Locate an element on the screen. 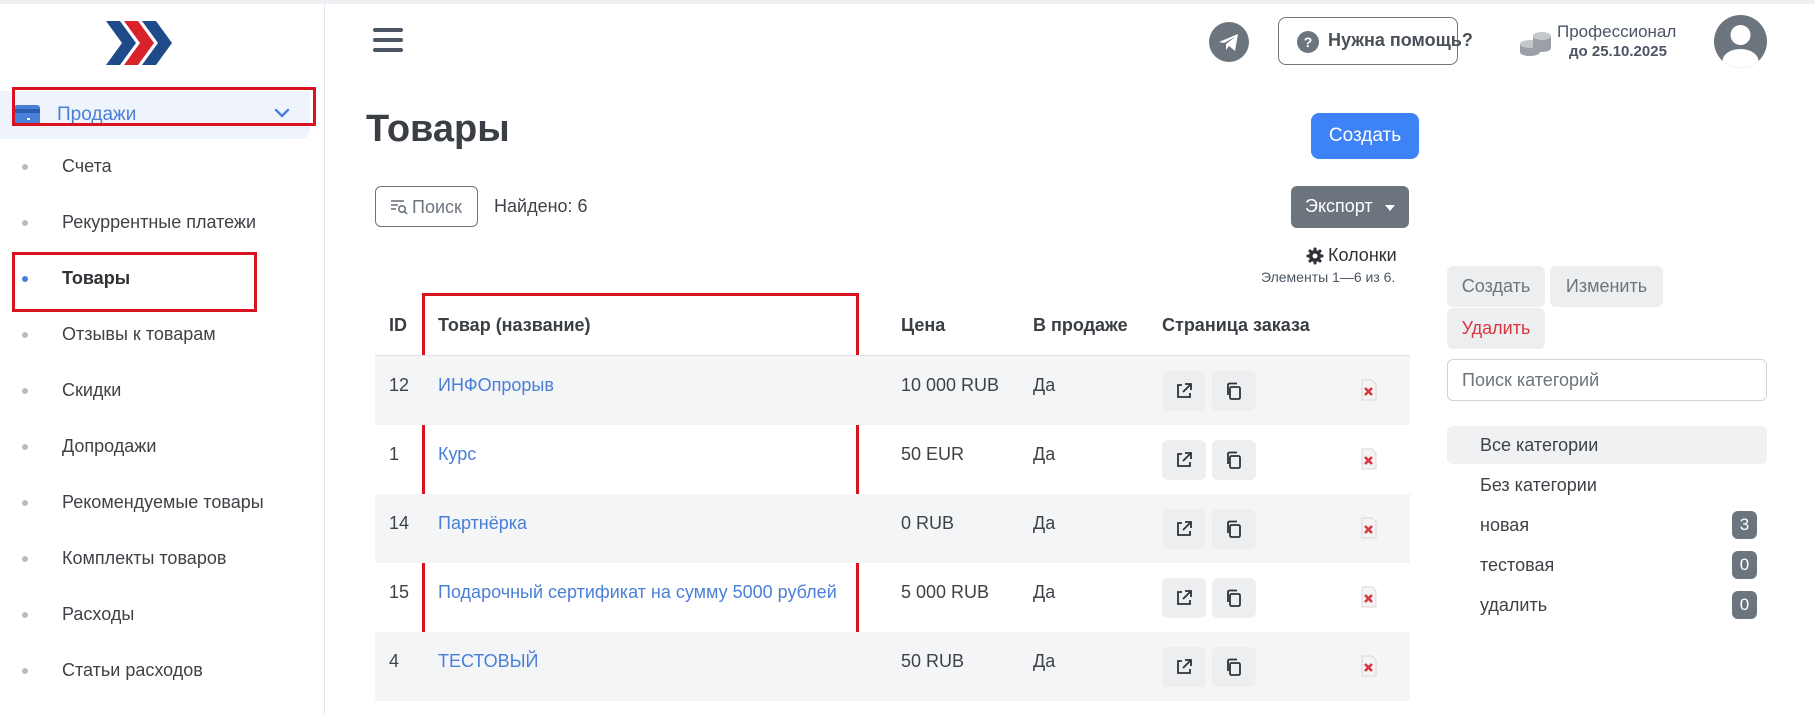  sidebar-section-sales: Продажи is located at coordinates (155, 115).